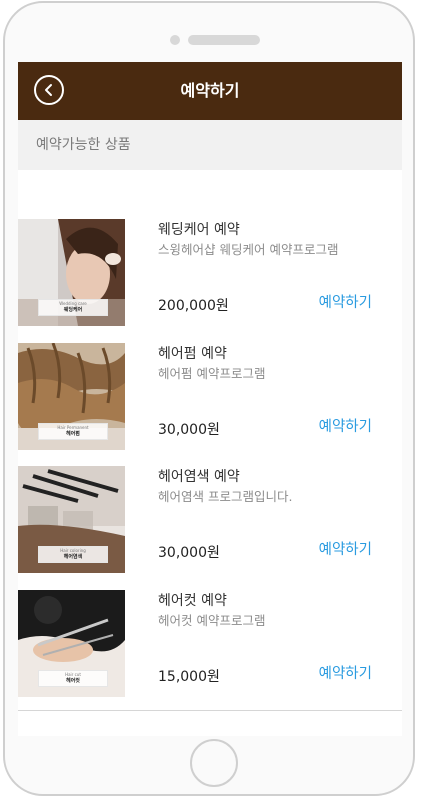  What do you see at coordinates (212, 620) in the screenshot?
I see `product-description: 헤어컷 예약프로그램` at bounding box center [212, 620].